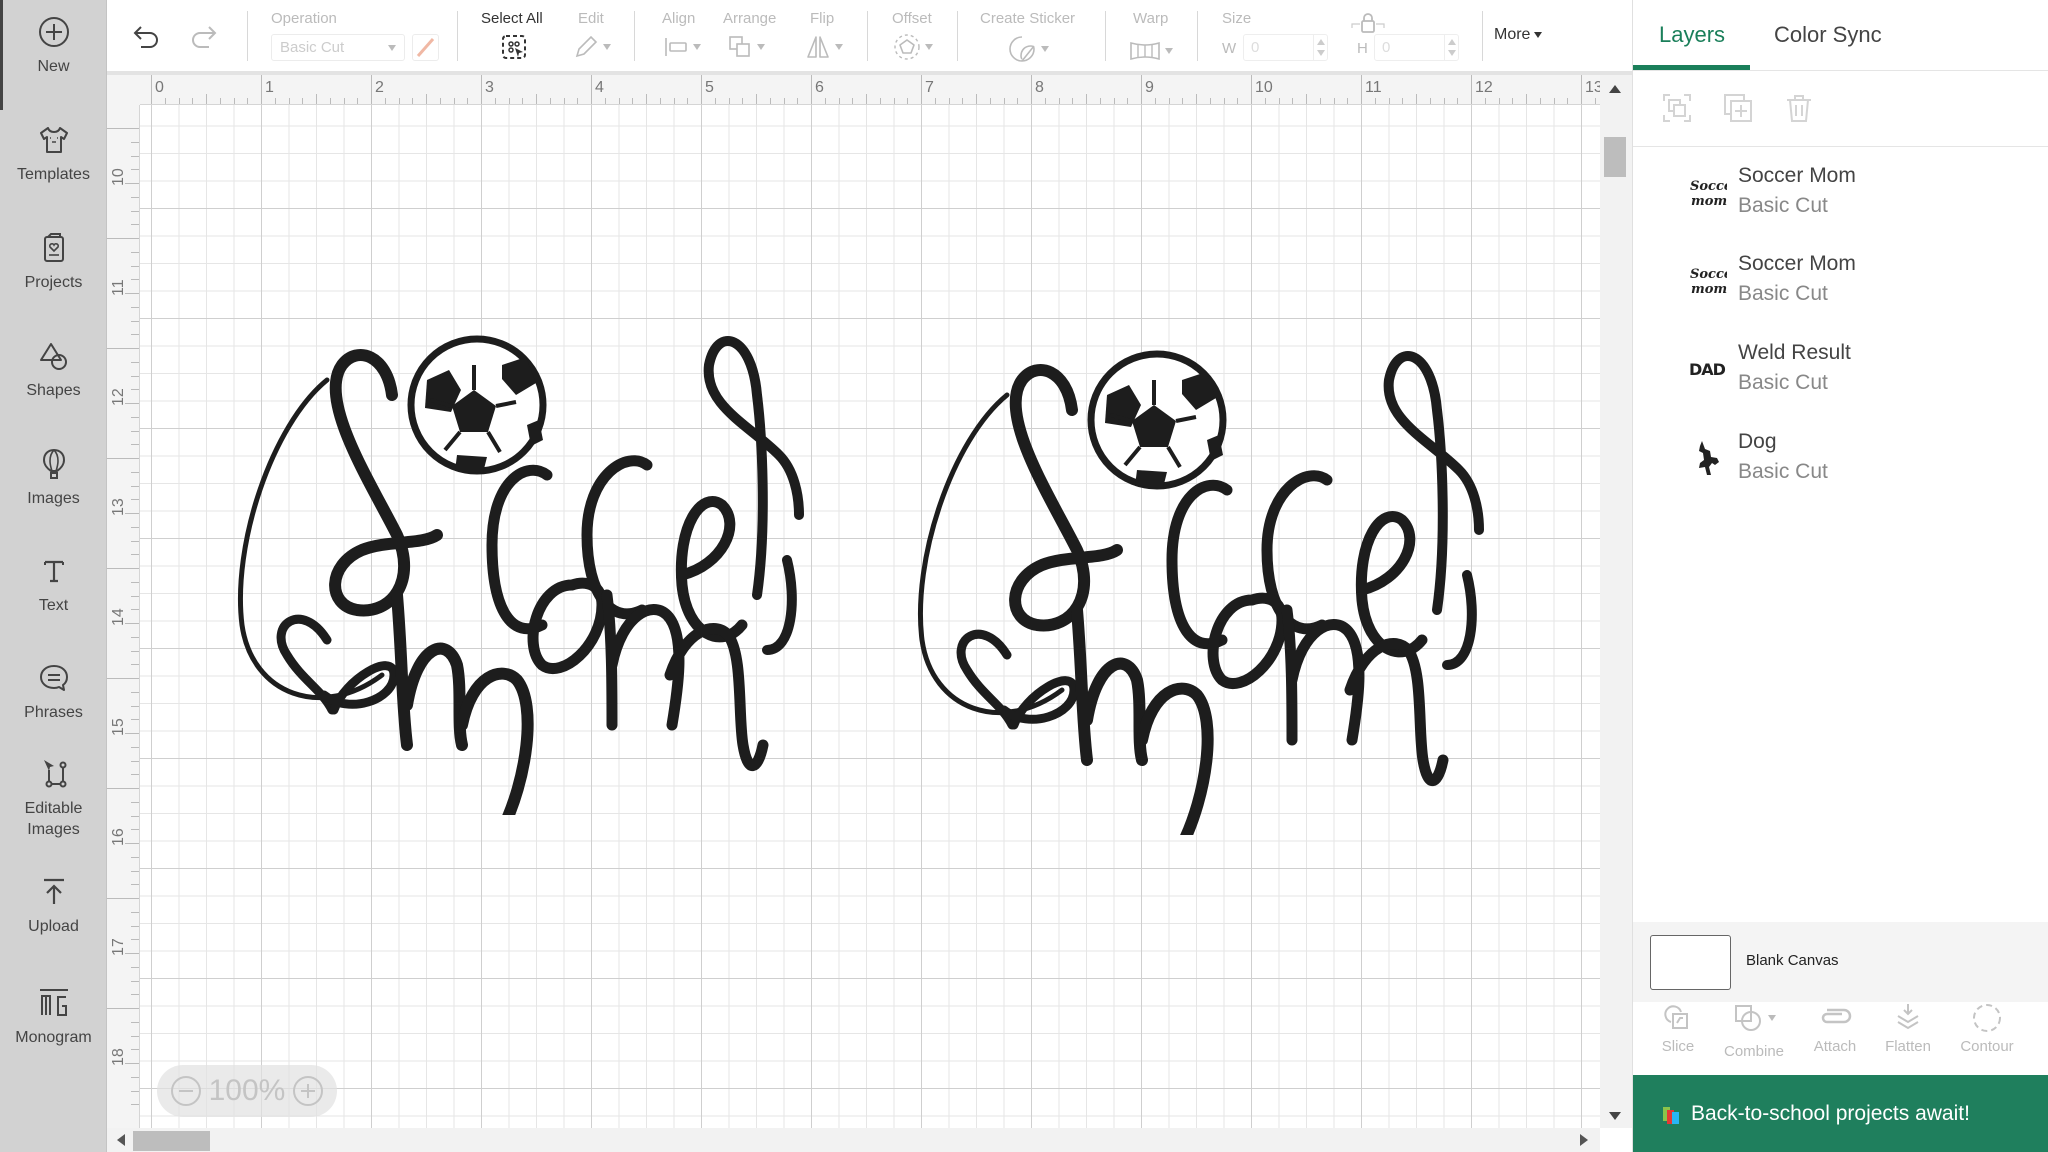 This screenshot has width=2048, height=1152. What do you see at coordinates (1840, 962) in the screenshot?
I see `blank-canvas-row: Blank Canvas` at bounding box center [1840, 962].